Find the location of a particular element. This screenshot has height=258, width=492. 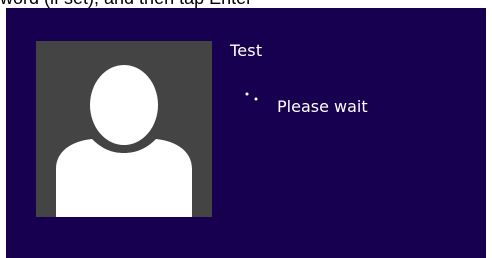

user-name: Test is located at coordinates (246, 50).